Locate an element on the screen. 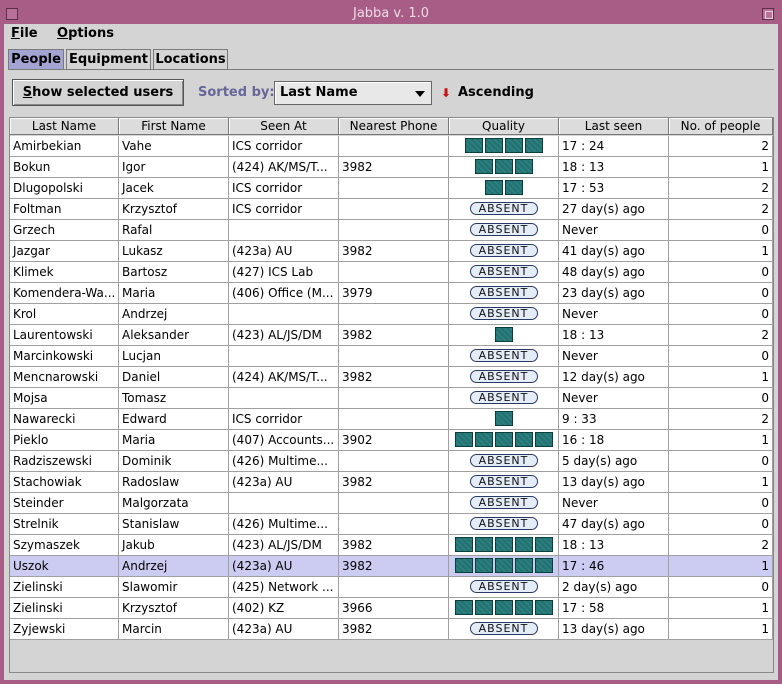  table-row: Krol Andrzej ABSENT Never 0 is located at coordinates (391, 314).